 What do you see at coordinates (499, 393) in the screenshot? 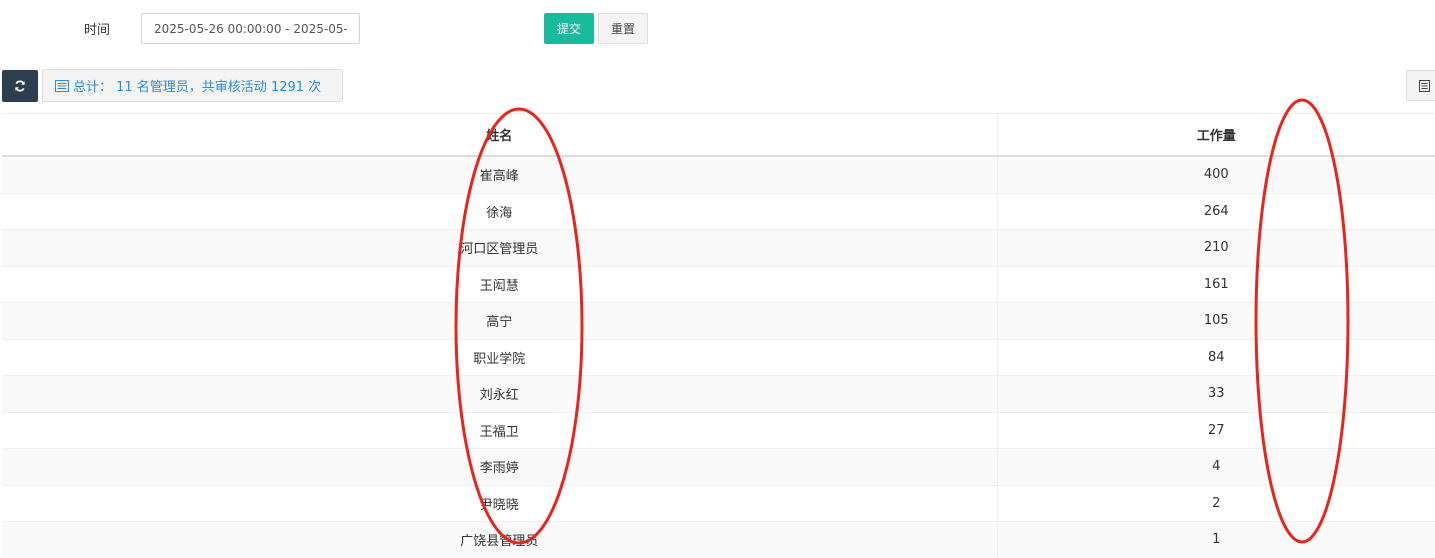
I see `name-cell: 刘永红` at bounding box center [499, 393].